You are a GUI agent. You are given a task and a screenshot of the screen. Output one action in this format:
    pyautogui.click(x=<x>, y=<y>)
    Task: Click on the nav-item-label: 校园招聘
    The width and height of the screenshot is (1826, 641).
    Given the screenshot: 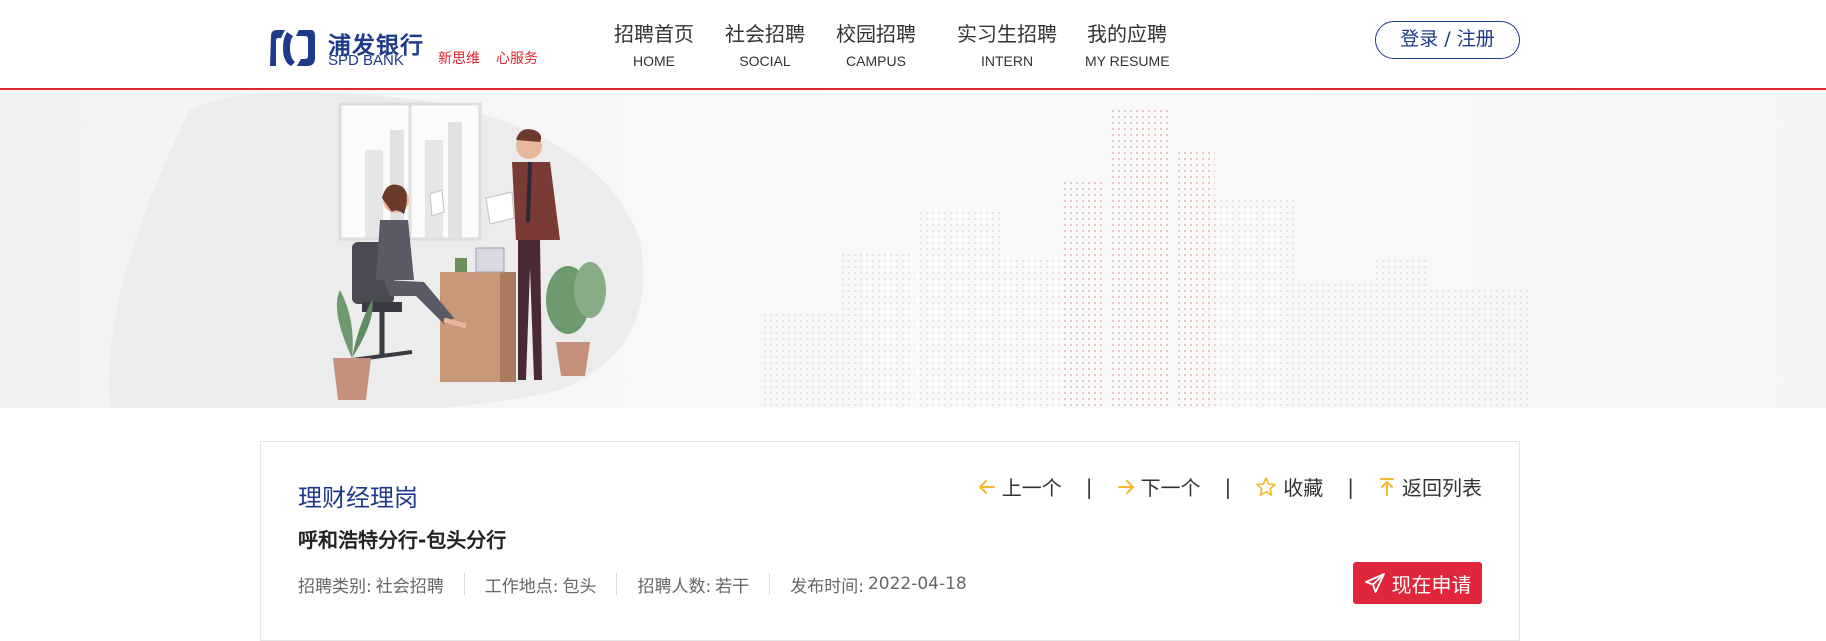 What is the action you would take?
    pyautogui.click(x=876, y=34)
    